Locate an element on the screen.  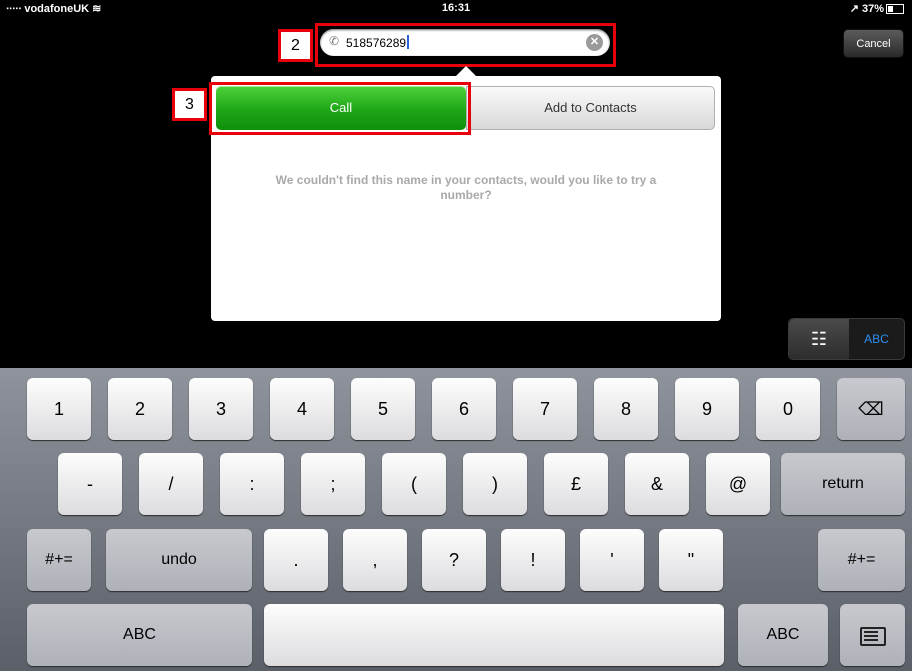
key-0: 0 is located at coordinates (788, 409).